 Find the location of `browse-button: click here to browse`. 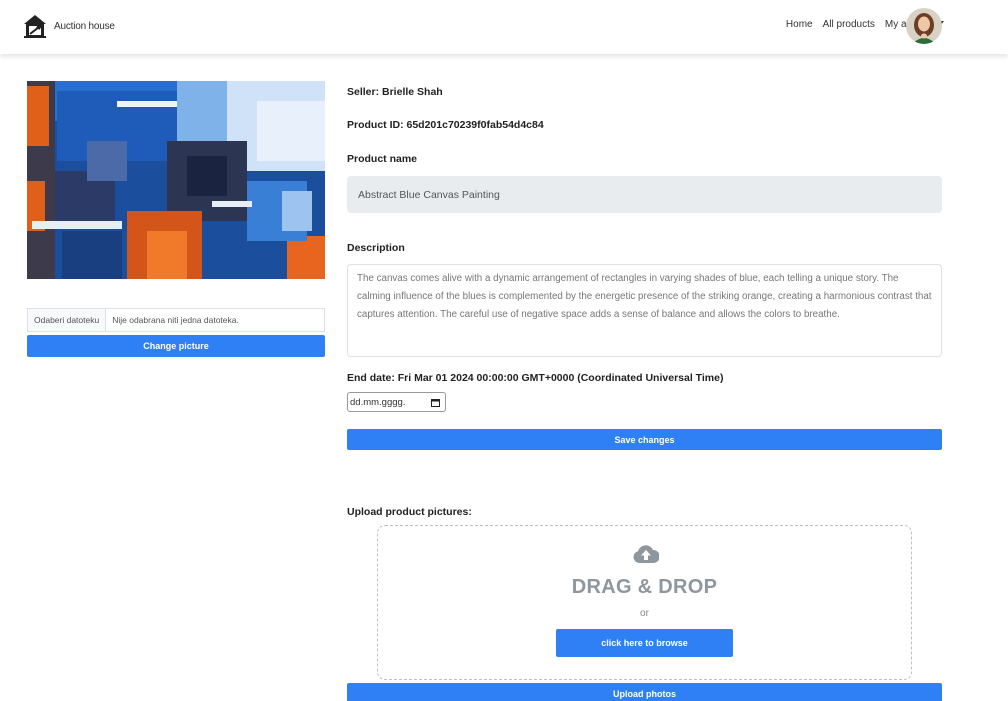

browse-button: click here to browse is located at coordinates (644, 643).